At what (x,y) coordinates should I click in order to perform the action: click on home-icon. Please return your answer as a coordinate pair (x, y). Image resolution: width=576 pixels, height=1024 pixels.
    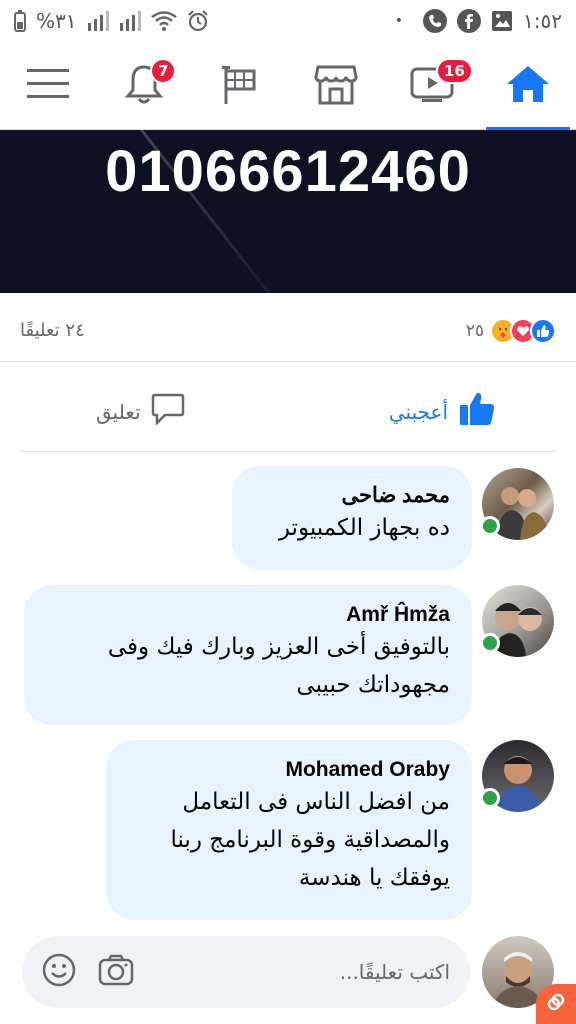
    Looking at the image, I should click on (528, 86).